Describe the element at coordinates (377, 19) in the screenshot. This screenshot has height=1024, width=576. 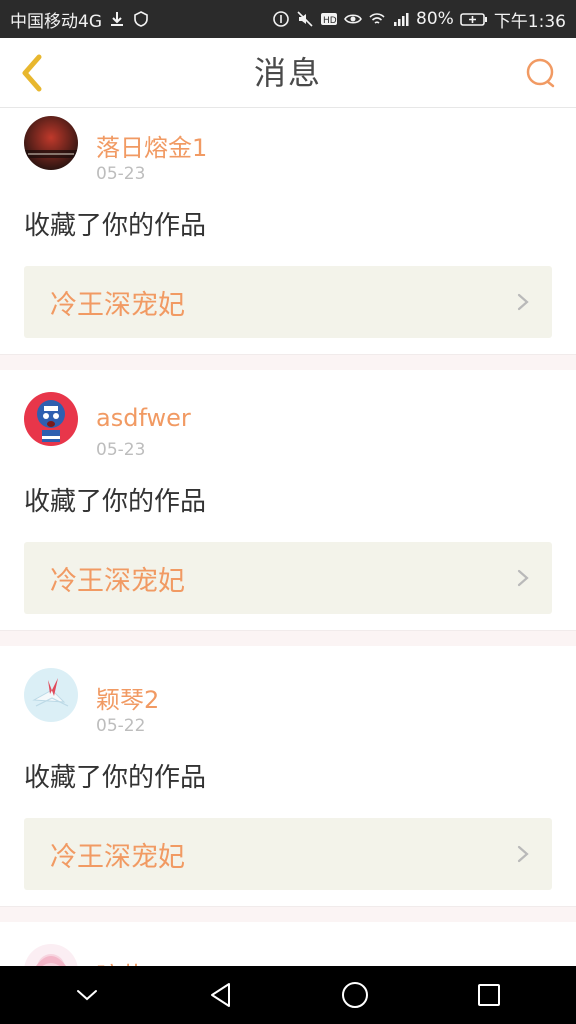
I see `wifi-icon` at that location.